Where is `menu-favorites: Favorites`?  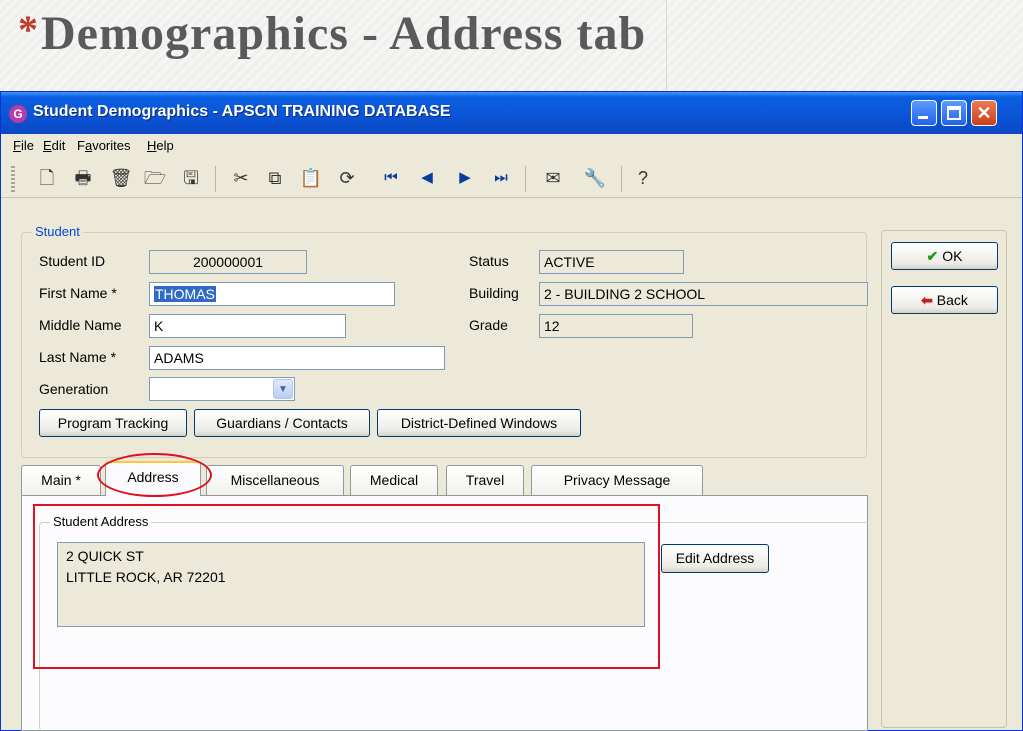 menu-favorites: Favorites is located at coordinates (103, 145).